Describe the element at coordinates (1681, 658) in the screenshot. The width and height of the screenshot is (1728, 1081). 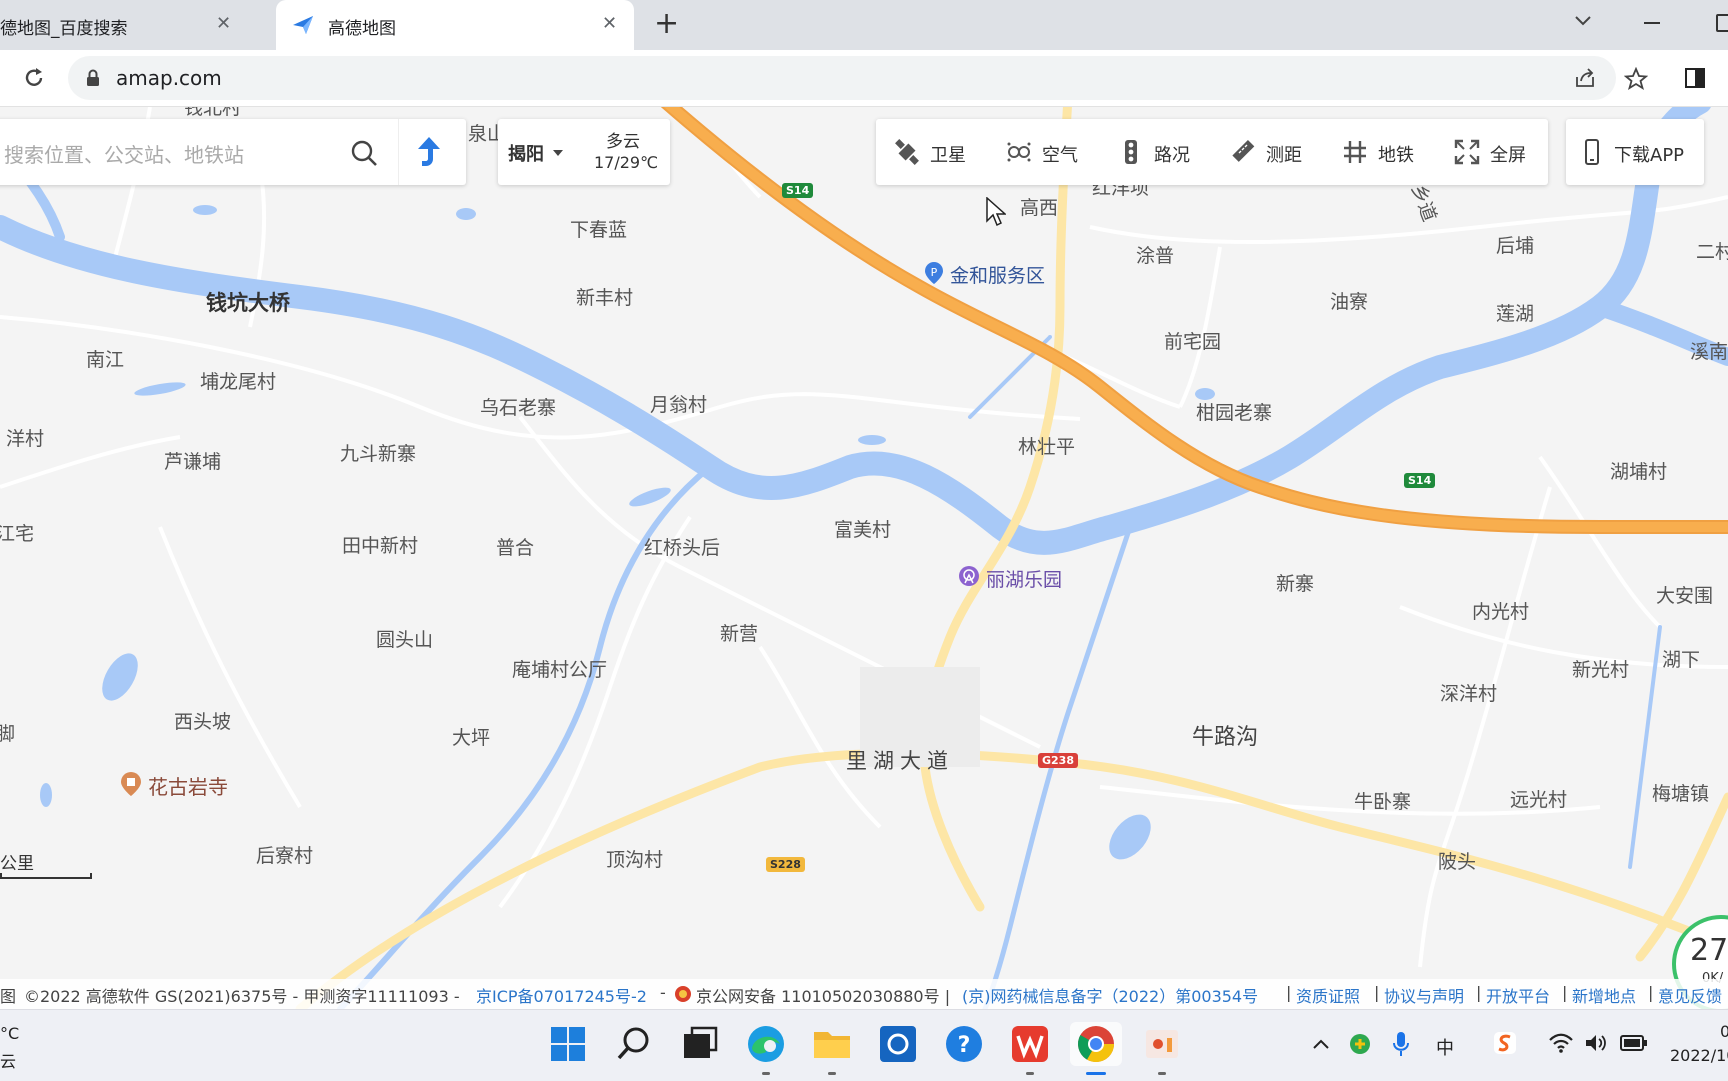
I see `place-label: 湖下` at that location.